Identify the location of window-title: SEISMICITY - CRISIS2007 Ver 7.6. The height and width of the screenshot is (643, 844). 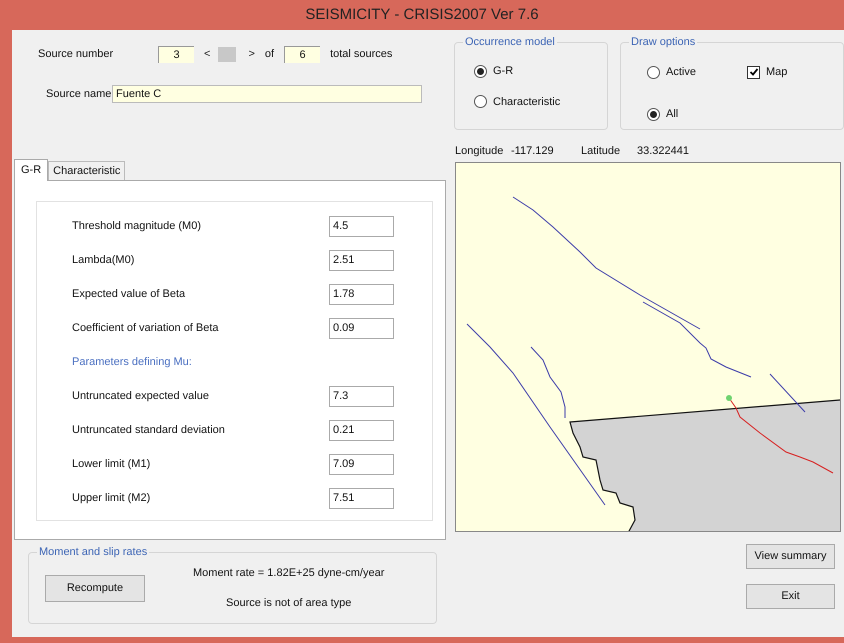
(422, 14).